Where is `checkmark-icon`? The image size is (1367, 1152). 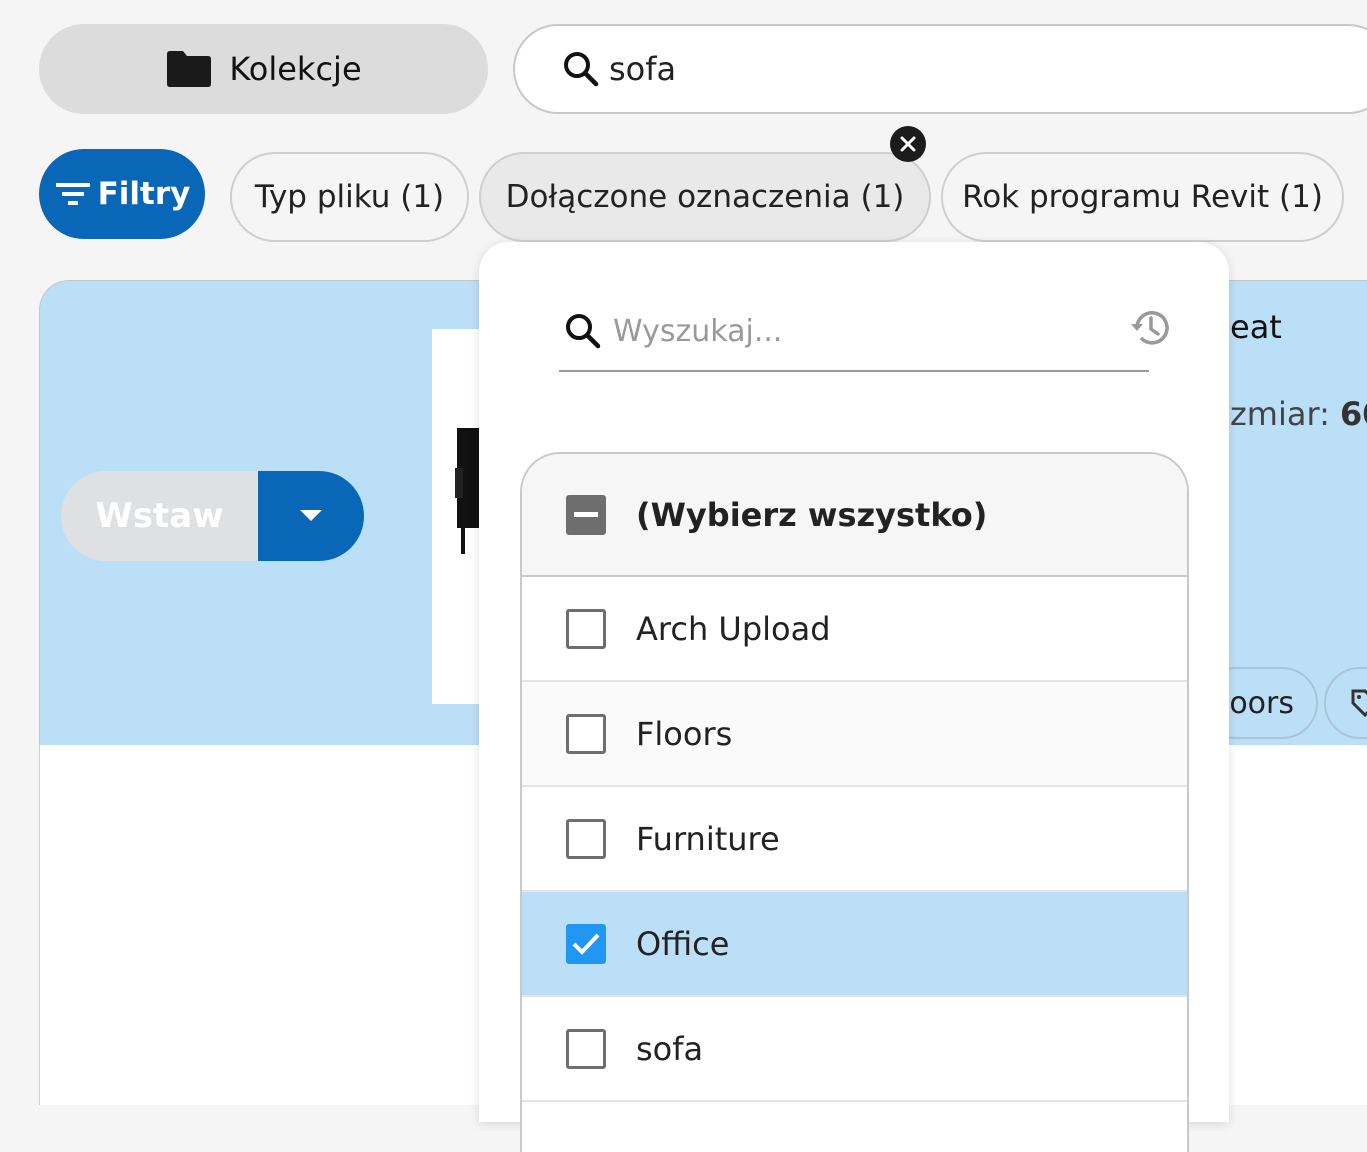 checkmark-icon is located at coordinates (586, 944).